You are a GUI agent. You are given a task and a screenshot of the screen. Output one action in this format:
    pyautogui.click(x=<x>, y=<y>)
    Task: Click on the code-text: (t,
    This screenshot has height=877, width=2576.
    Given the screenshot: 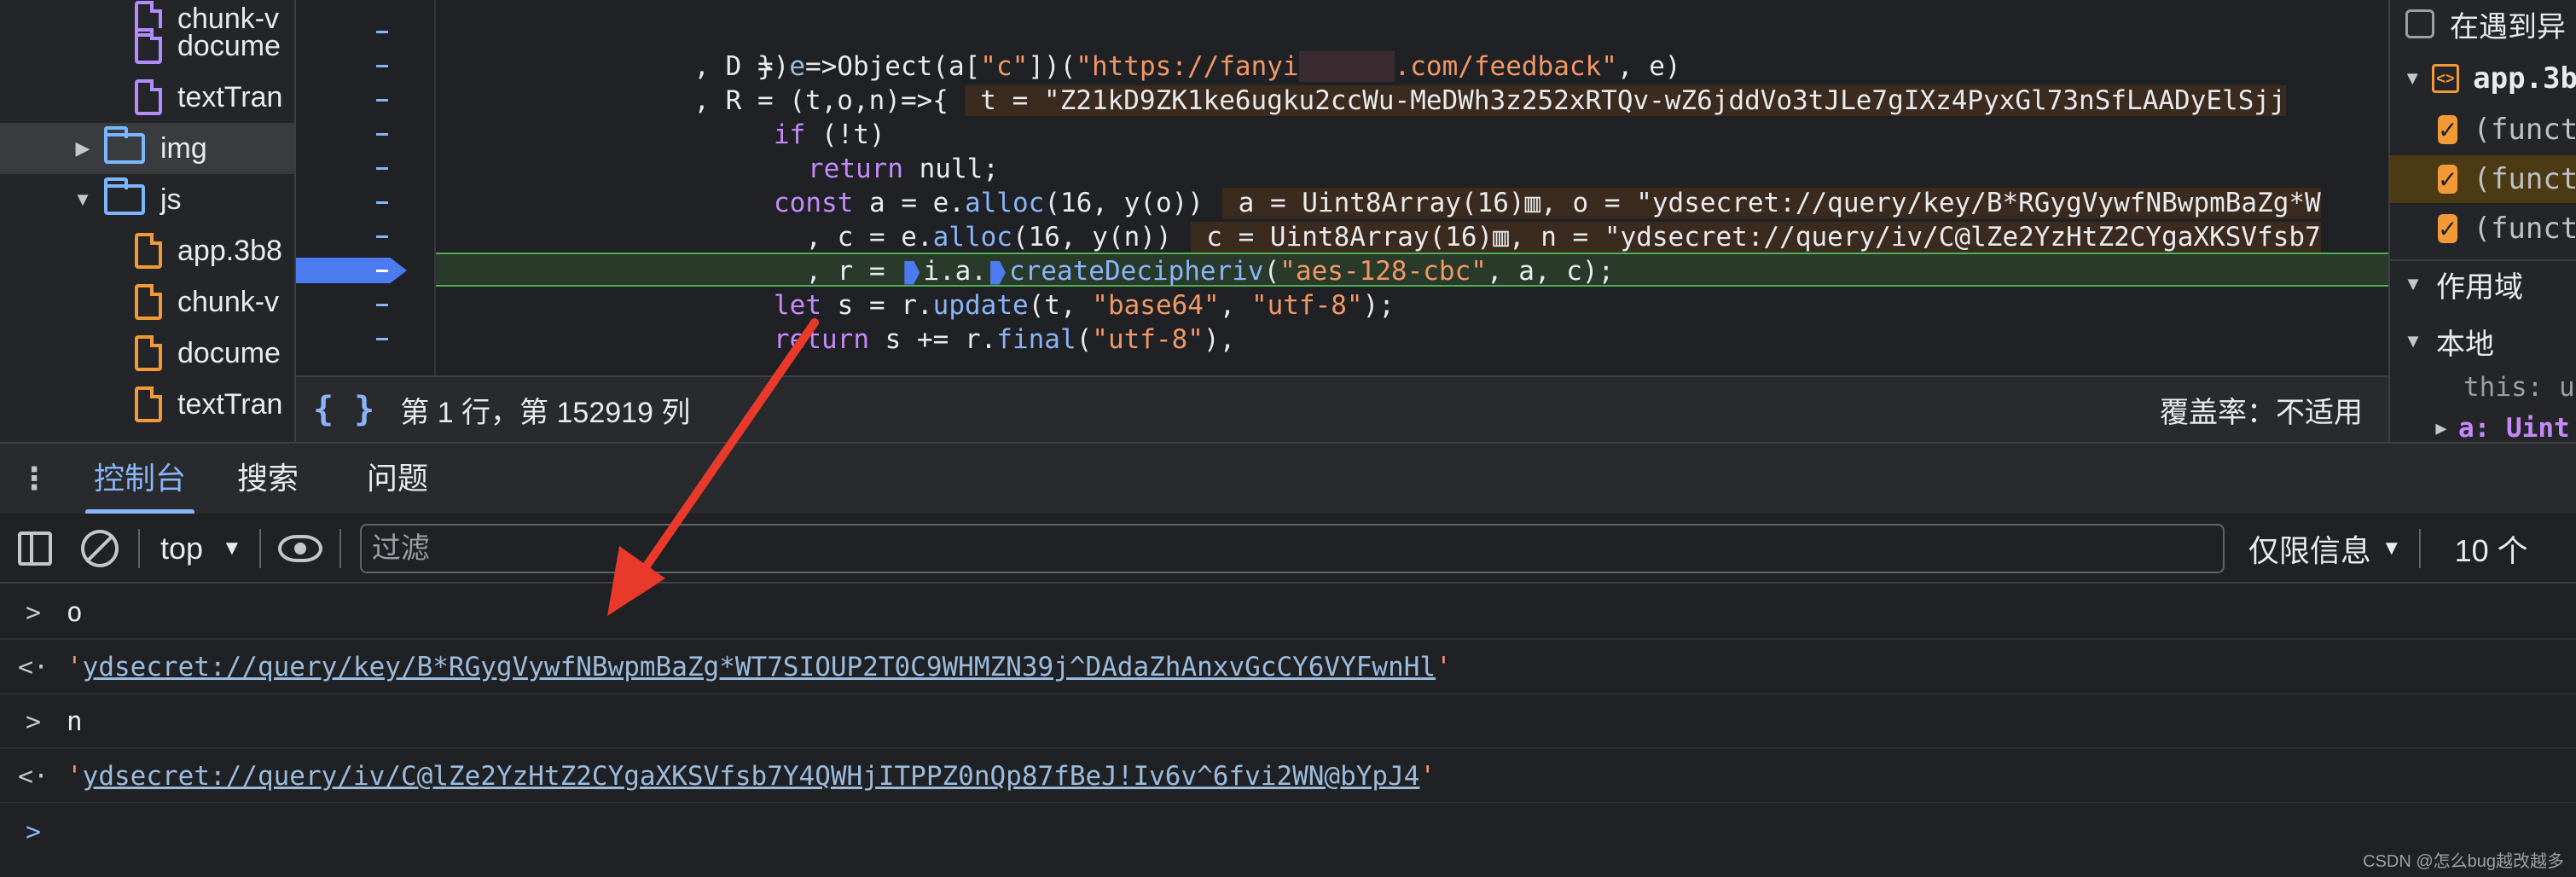 What is the action you would take?
    pyautogui.click(x=1060, y=306)
    